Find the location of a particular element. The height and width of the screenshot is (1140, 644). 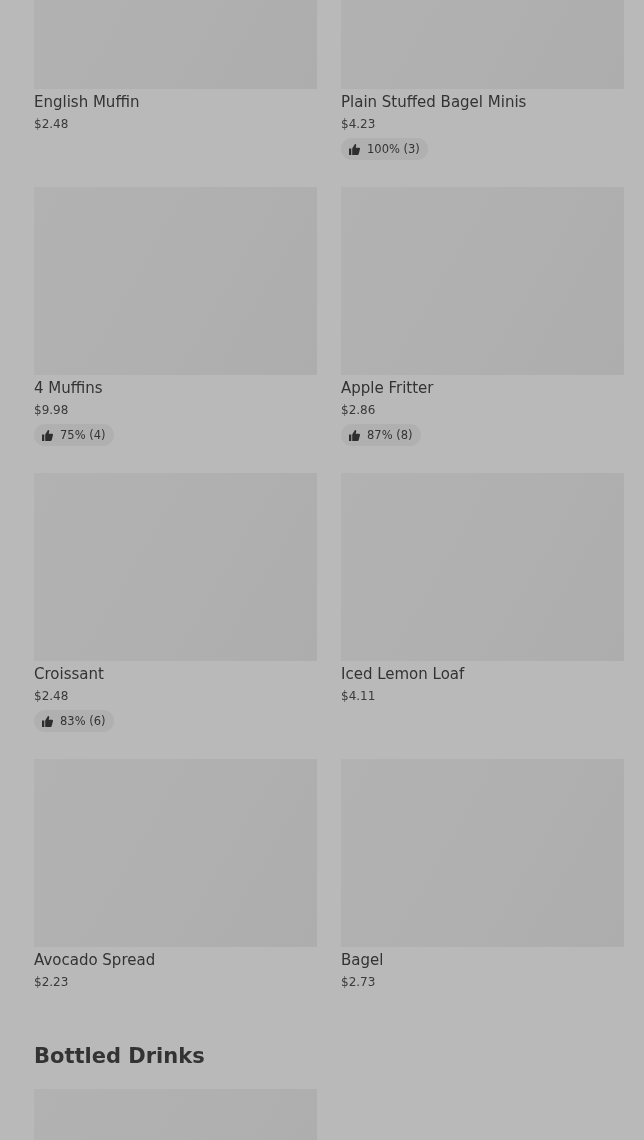

product-name: Croissant is located at coordinates (69, 674).